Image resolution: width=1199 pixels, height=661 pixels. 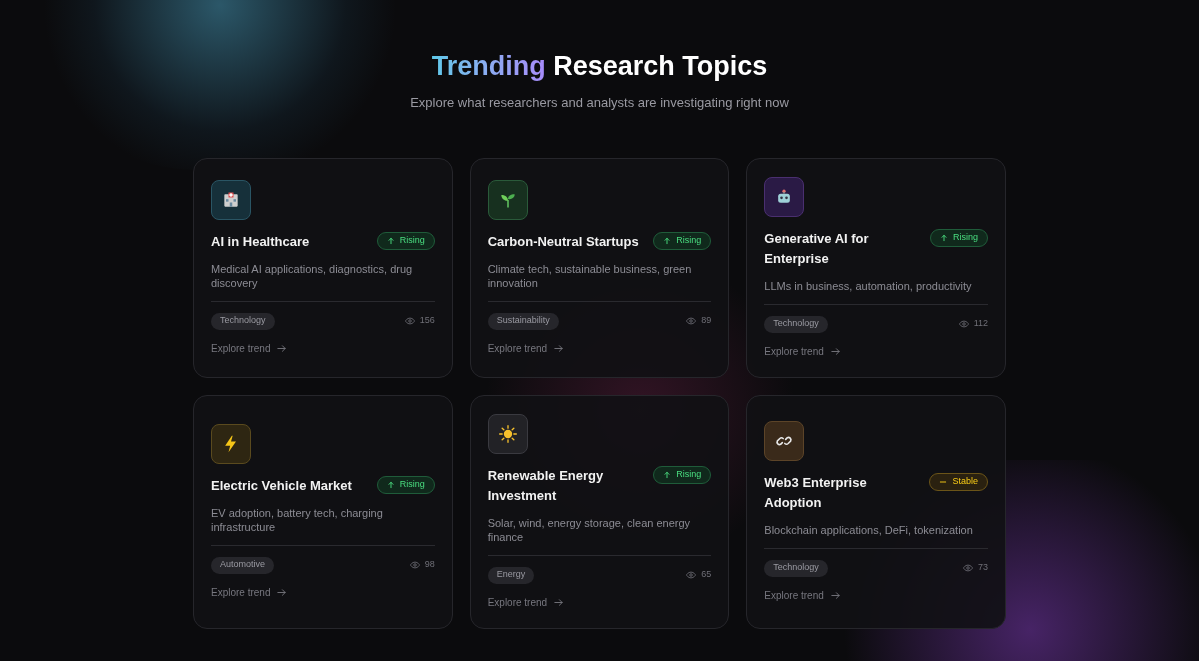 I want to click on topic-card: Renewable Energy Investment Rising Solar, wind, energy storage, clean energy finance Energy 65 Explore trend, so click(x=599, y=511).